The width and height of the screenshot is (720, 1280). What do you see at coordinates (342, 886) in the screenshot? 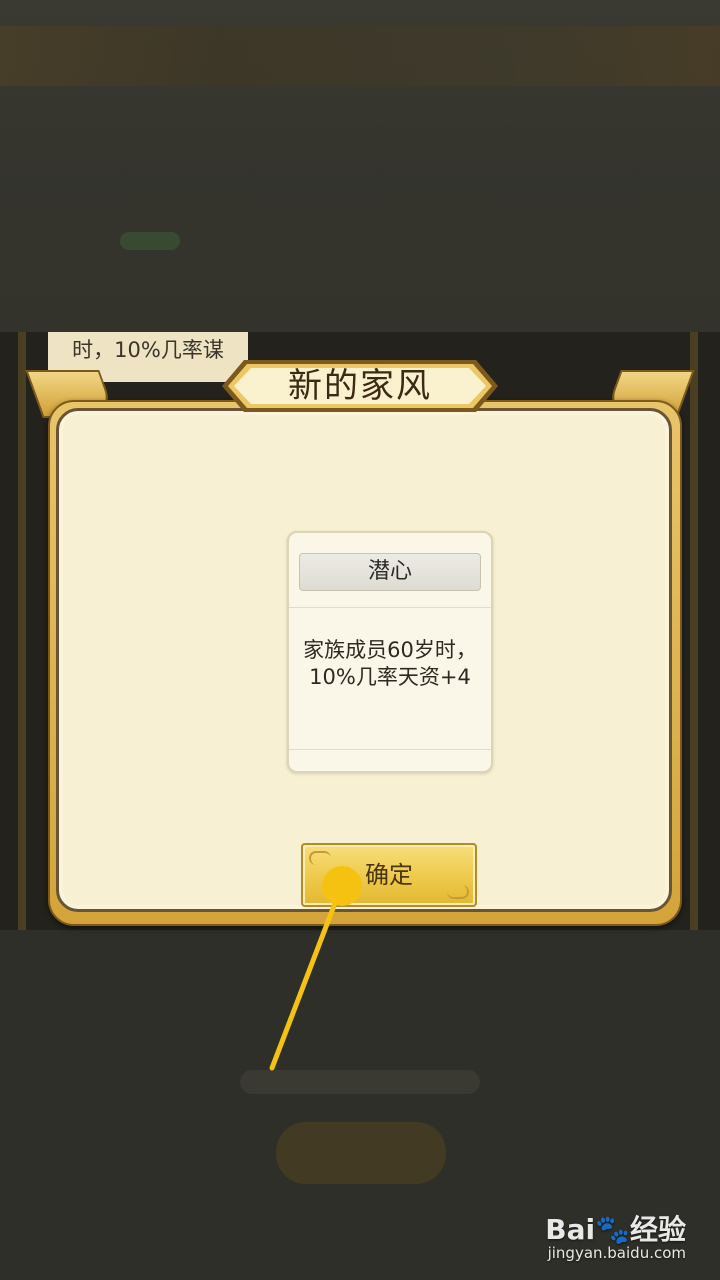
I see `annotation-pointer-dot` at bounding box center [342, 886].